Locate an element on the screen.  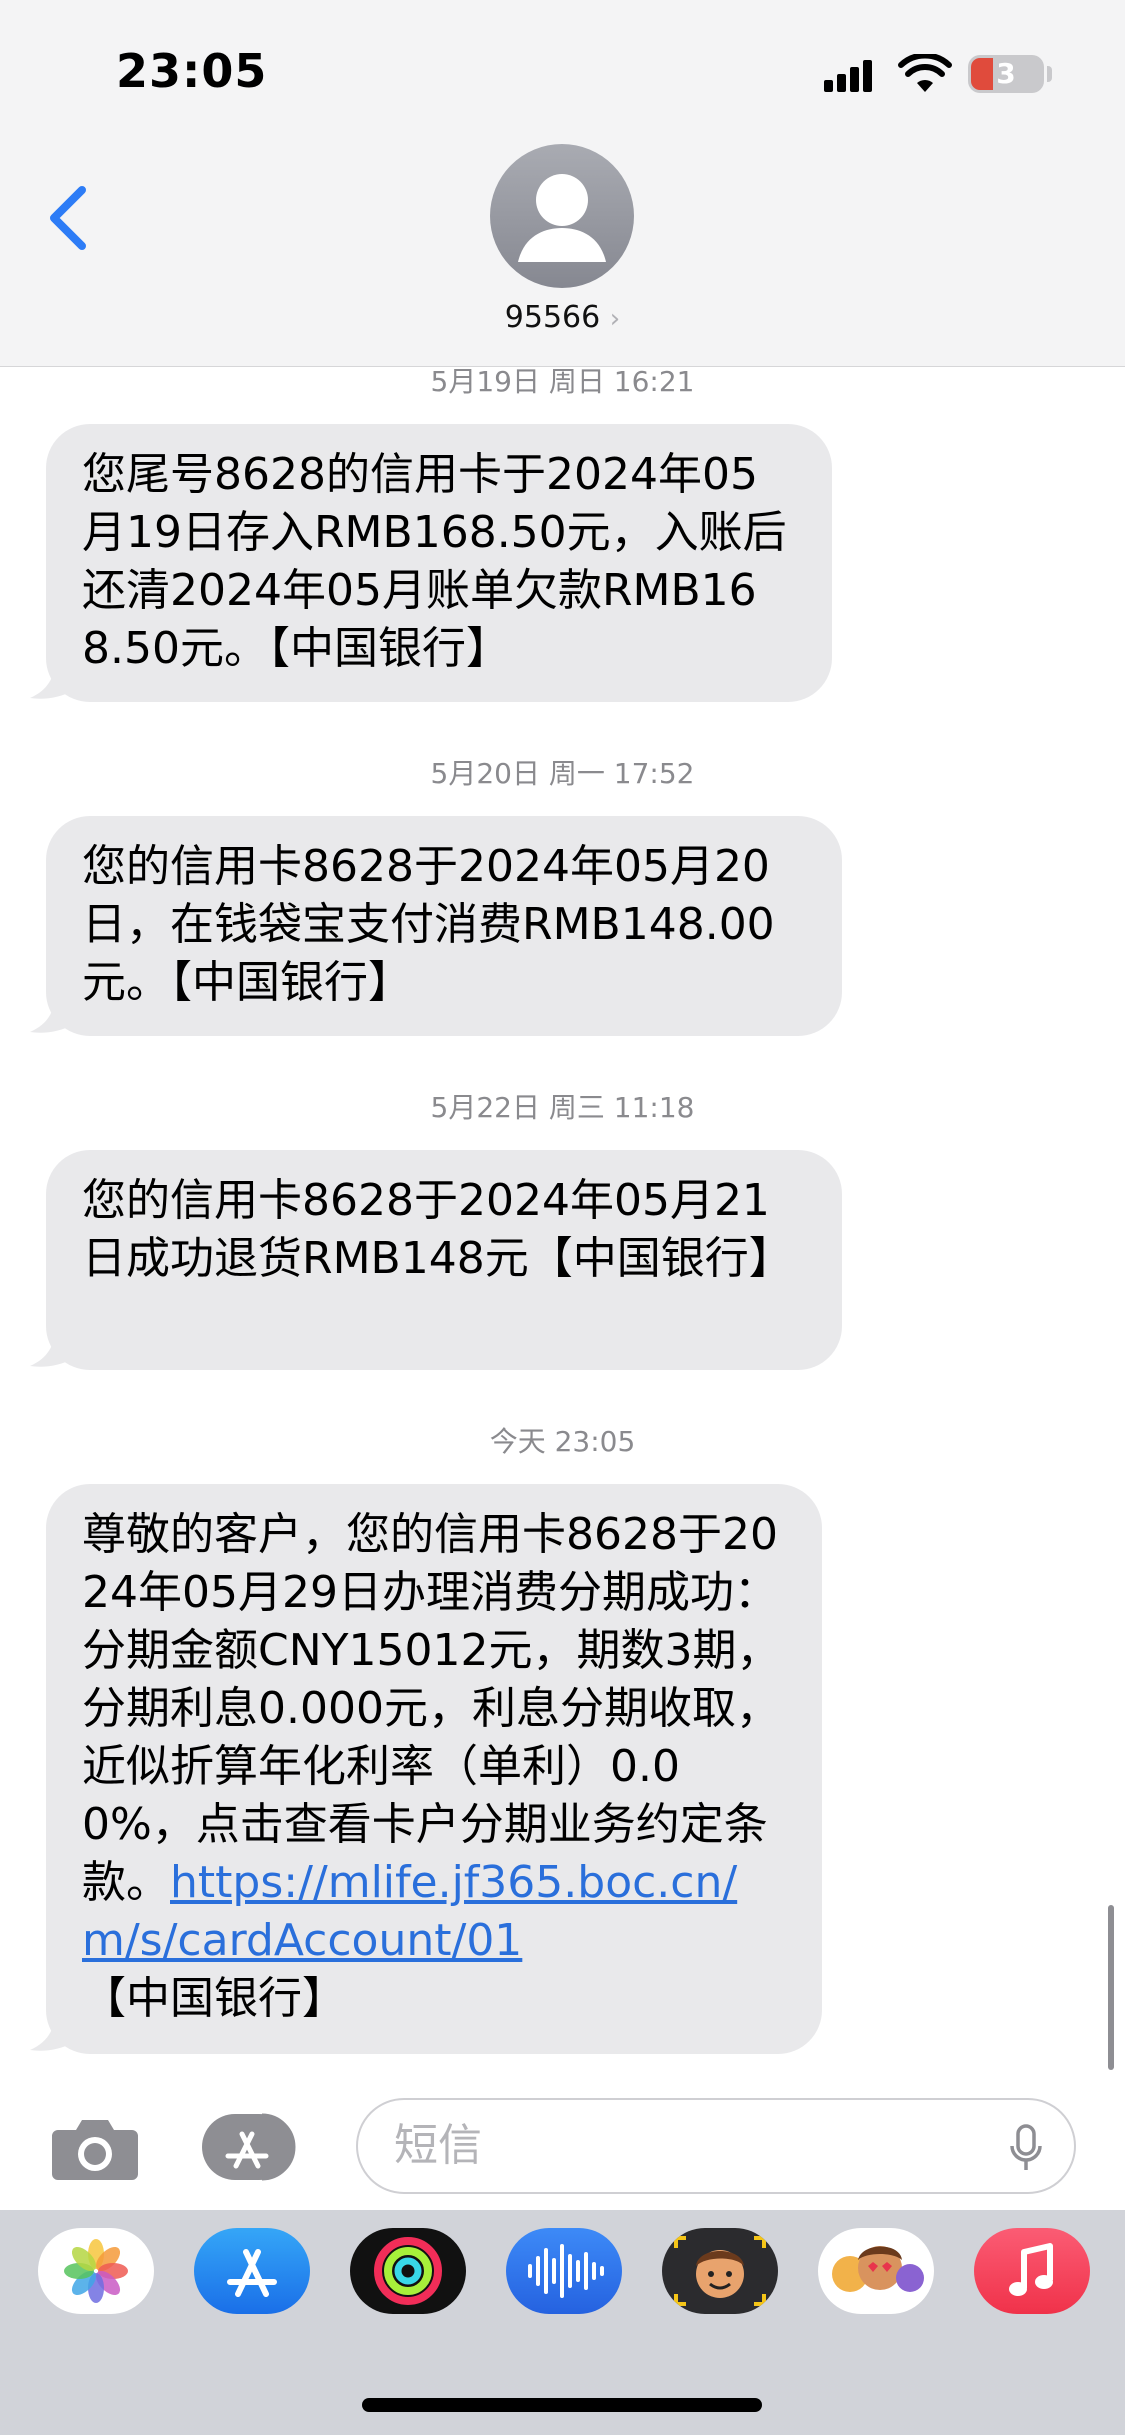
person-icon is located at coordinates (562, 218).